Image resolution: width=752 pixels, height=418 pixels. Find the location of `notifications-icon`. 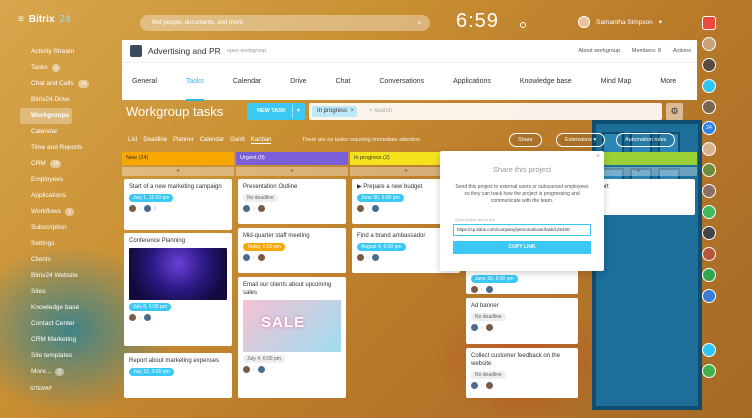

notifications-icon is located at coordinates (709, 23).